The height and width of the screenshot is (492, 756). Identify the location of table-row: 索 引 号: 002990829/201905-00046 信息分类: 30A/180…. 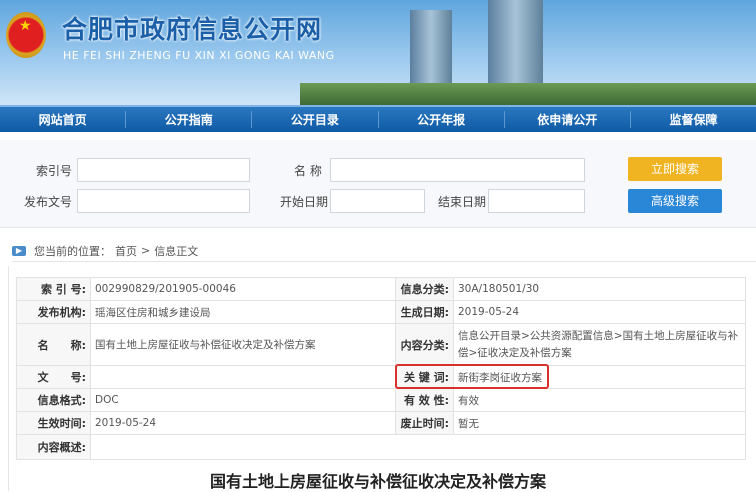
(381, 289).